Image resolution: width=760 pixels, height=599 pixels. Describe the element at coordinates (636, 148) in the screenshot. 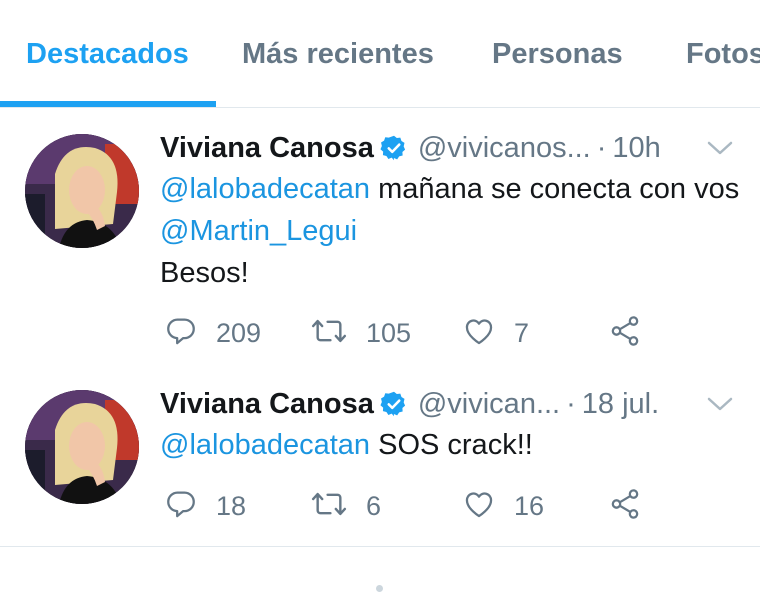

I see `tweet-time: 10h` at that location.